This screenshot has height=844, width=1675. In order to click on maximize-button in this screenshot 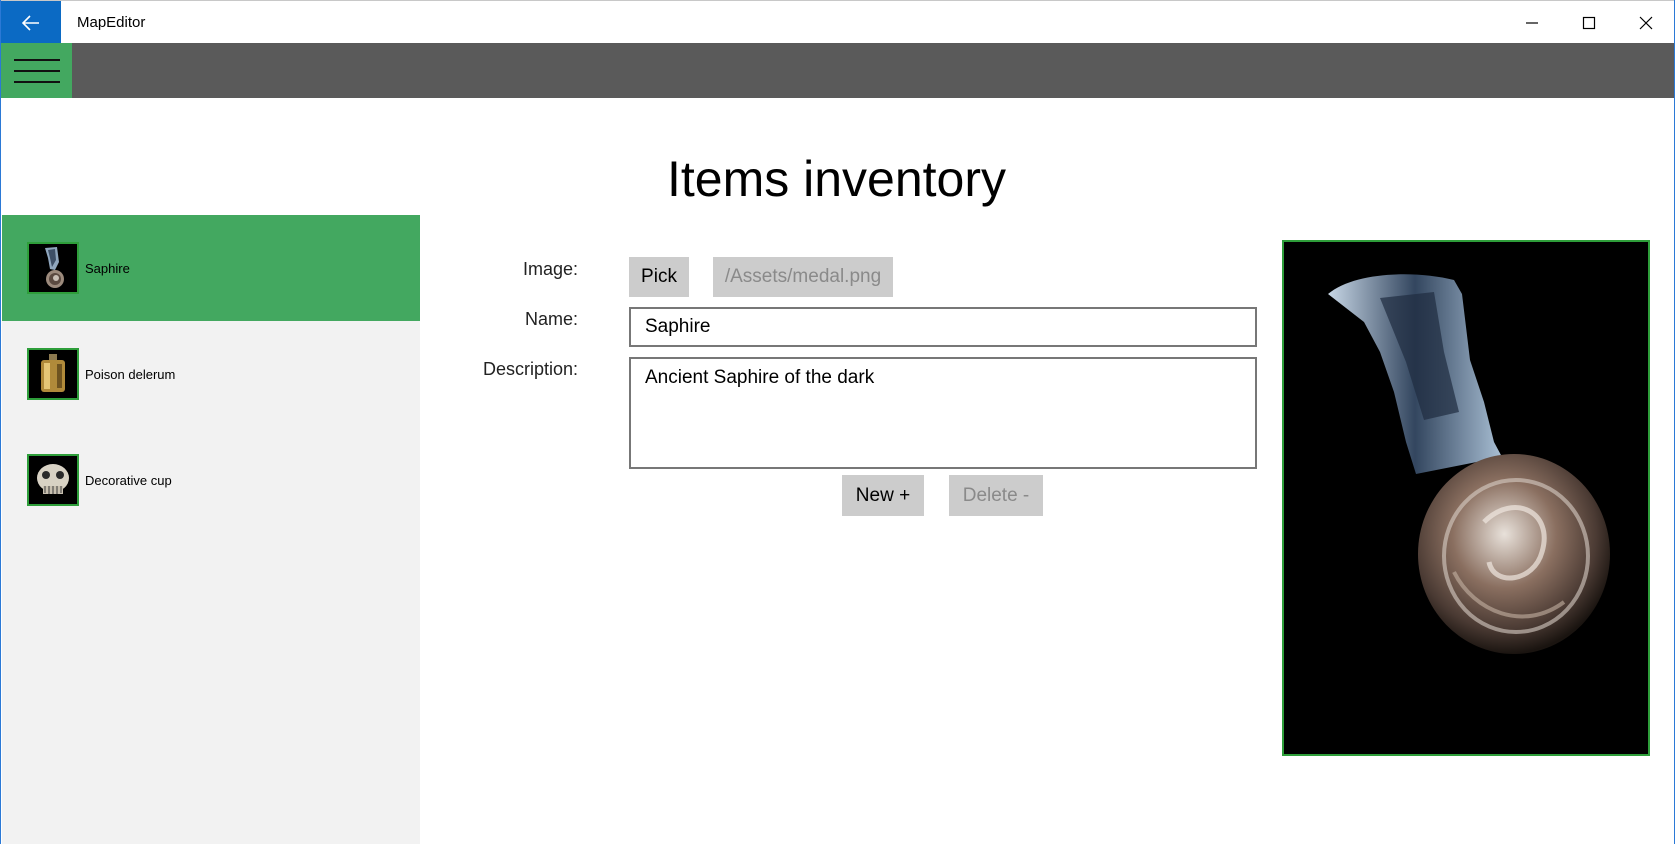, I will do `click(1588, 22)`.